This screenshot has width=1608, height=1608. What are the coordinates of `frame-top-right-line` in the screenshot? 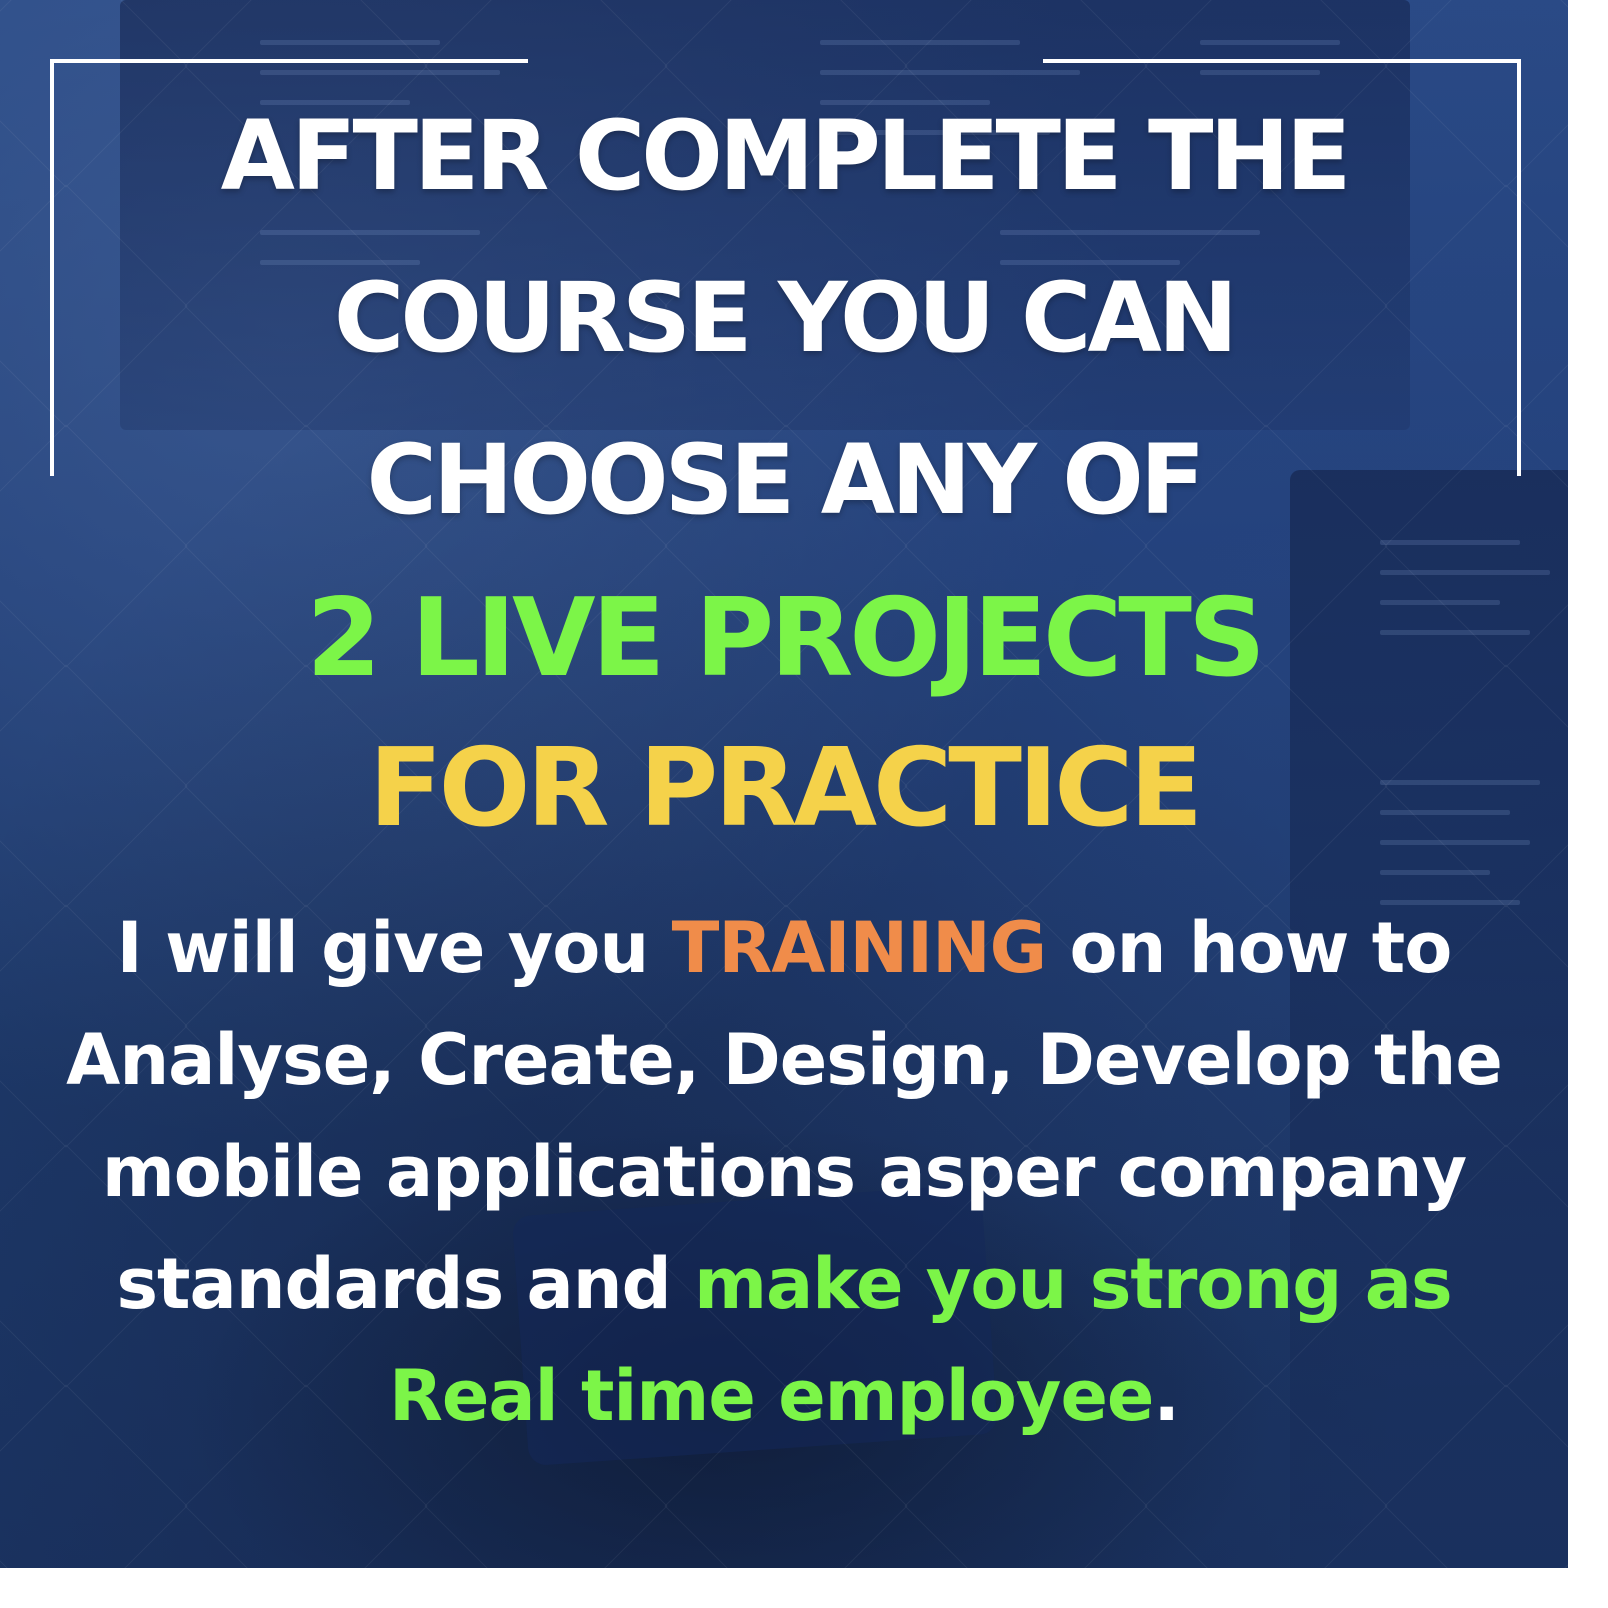 It's located at (1282, 61).